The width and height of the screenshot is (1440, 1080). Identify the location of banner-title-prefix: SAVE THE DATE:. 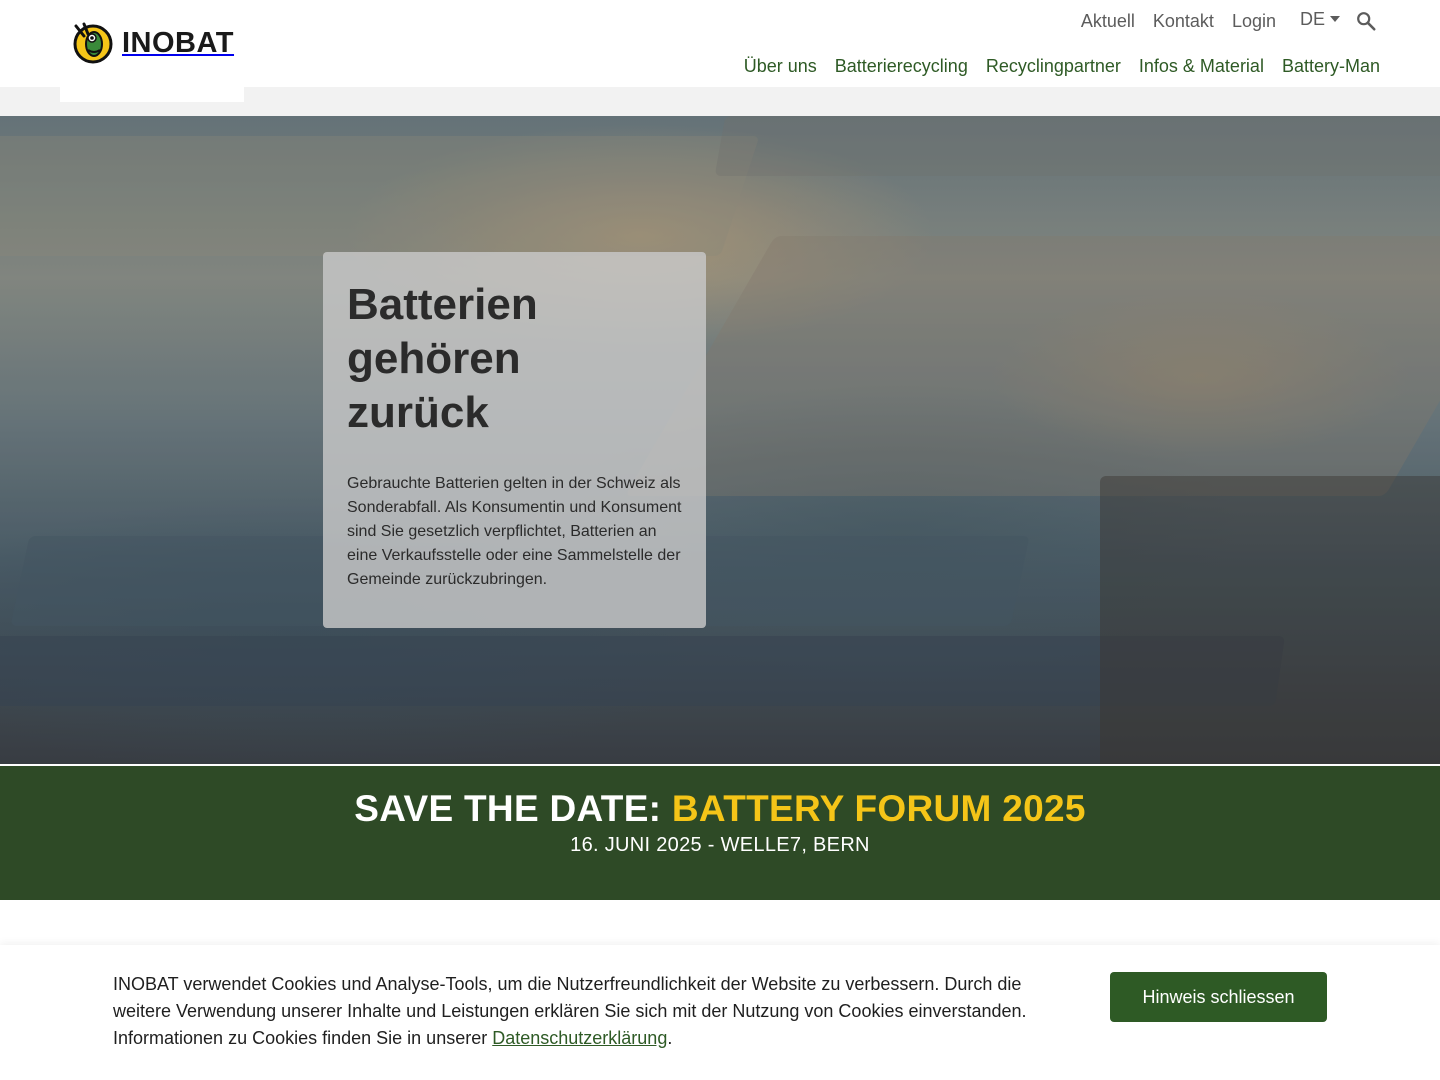
(508, 808).